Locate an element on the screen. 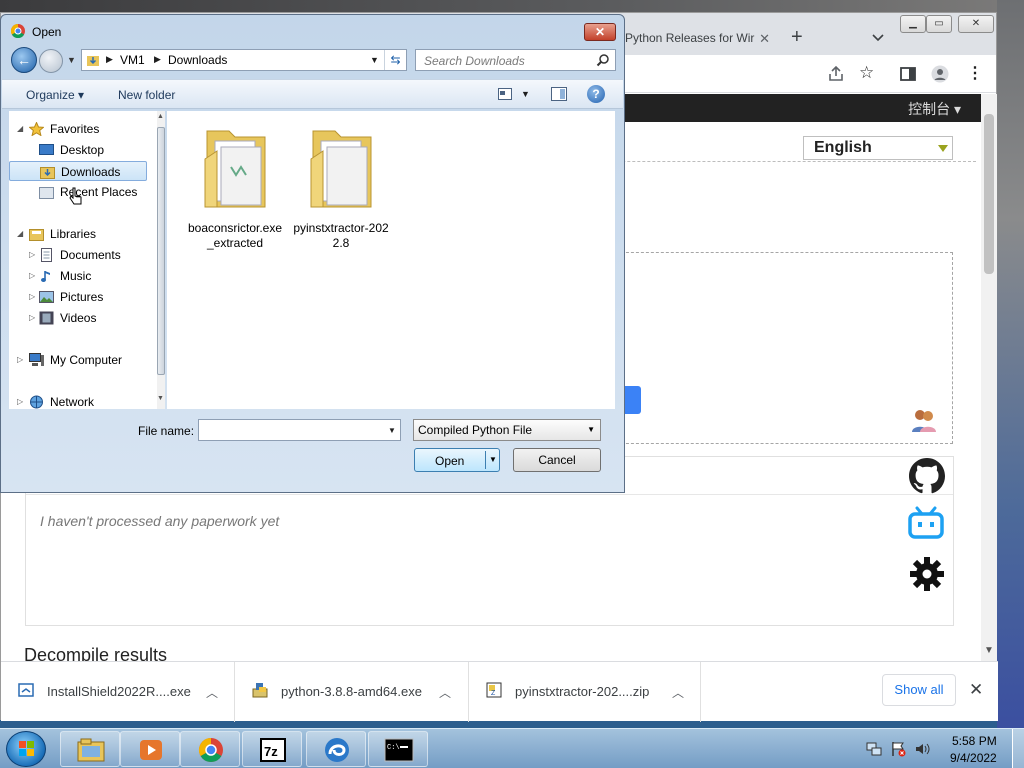  language-select: English is located at coordinates (878, 148).